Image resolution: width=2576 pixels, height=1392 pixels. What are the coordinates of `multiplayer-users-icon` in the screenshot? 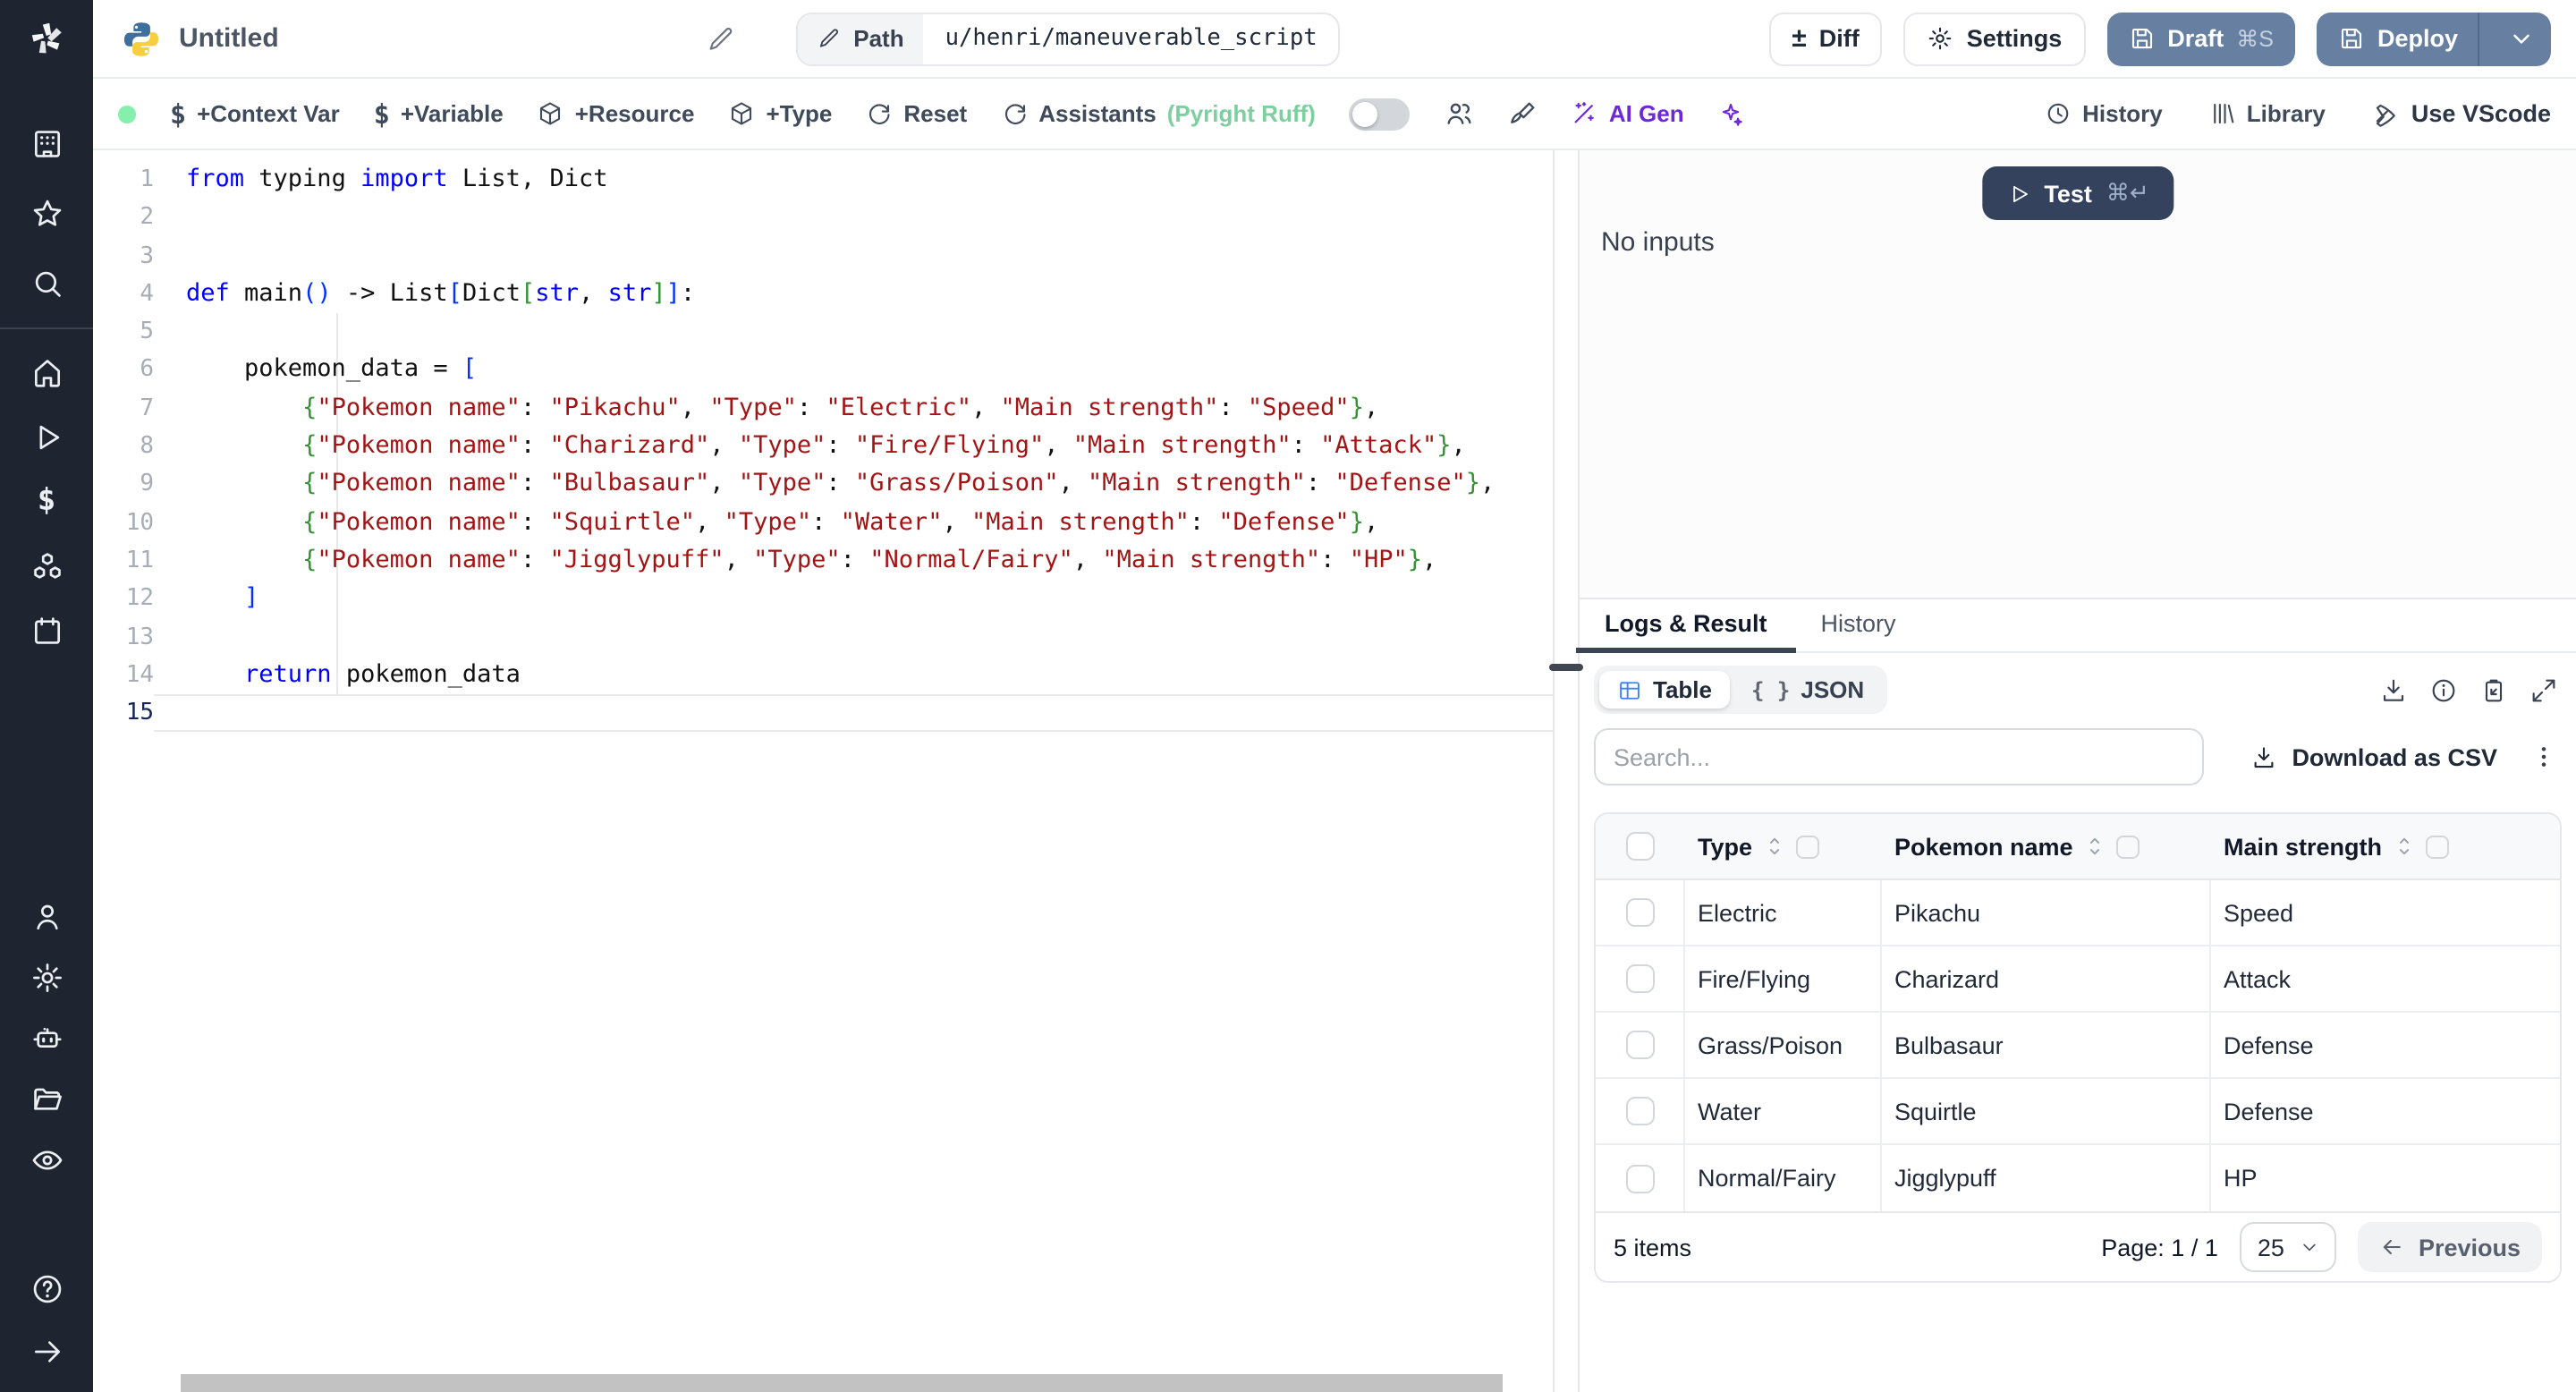 It's located at (1460, 113).